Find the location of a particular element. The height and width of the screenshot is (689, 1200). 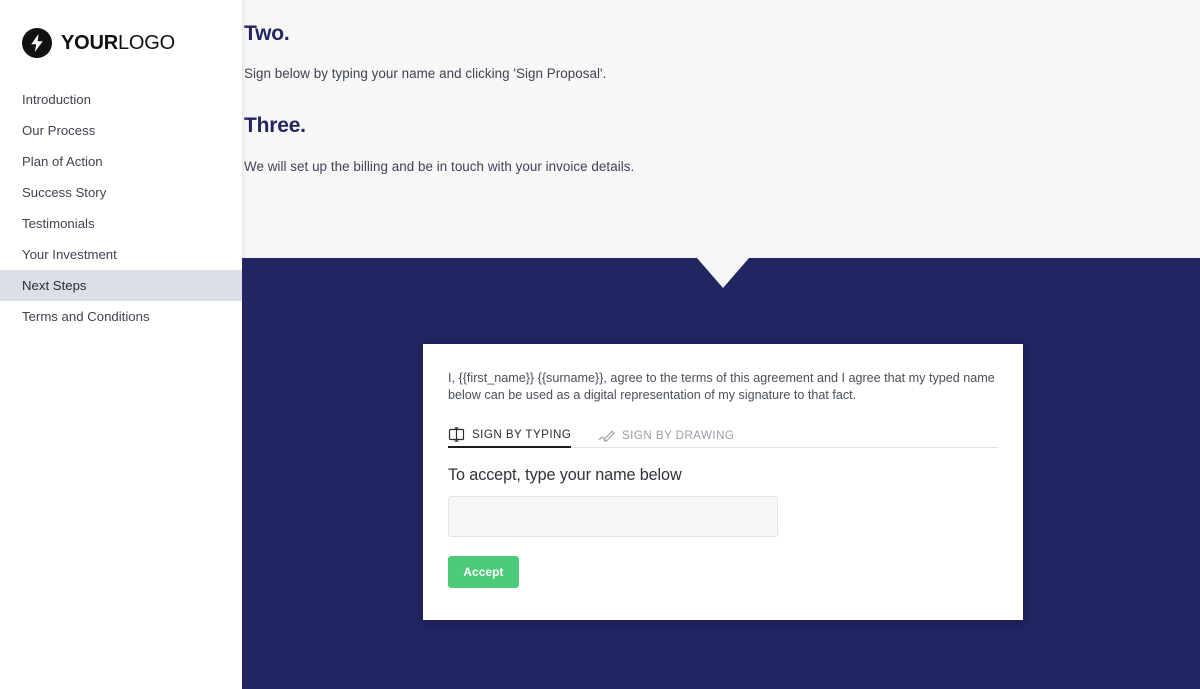

lightning-bolt-icon is located at coordinates (37, 43).